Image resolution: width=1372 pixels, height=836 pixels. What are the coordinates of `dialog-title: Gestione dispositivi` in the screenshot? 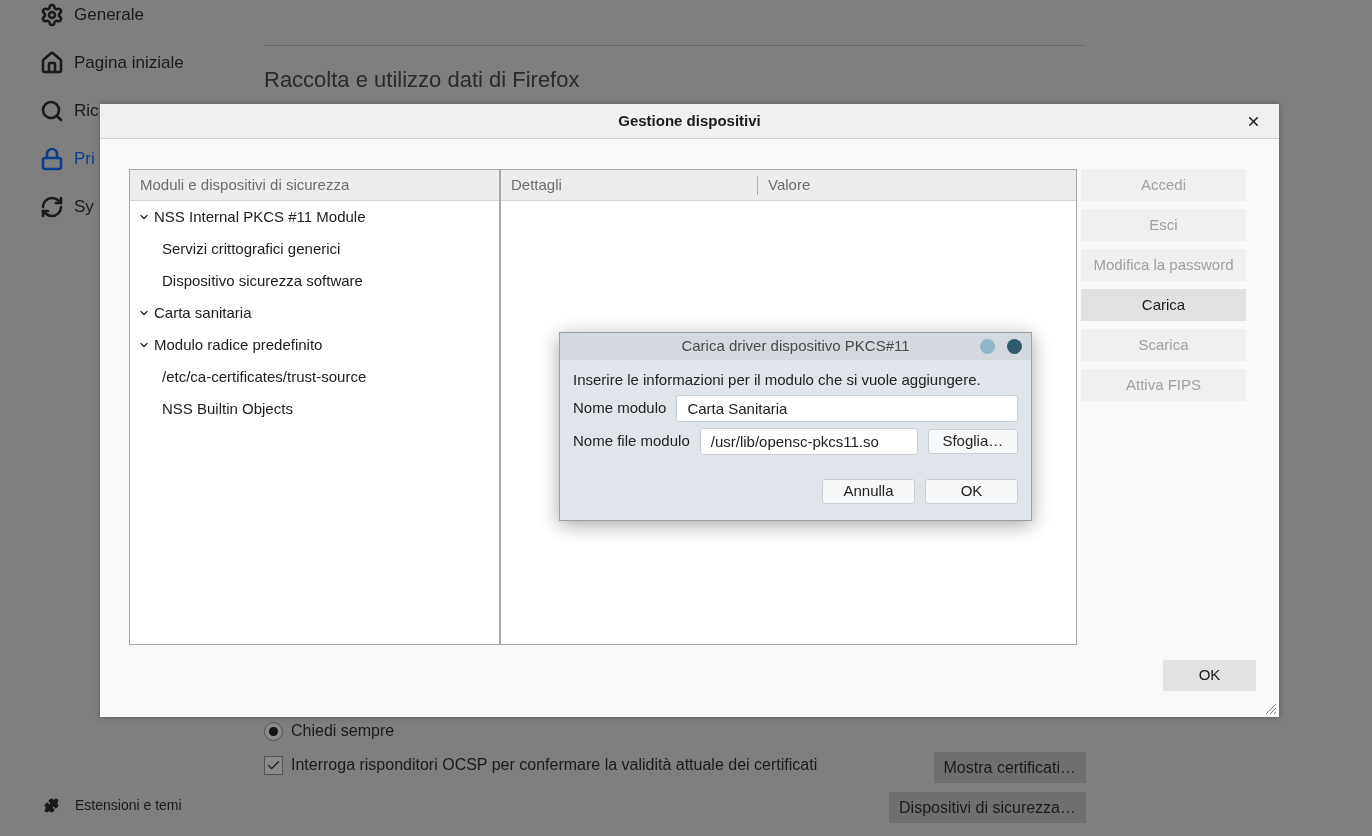 It's located at (689, 120).